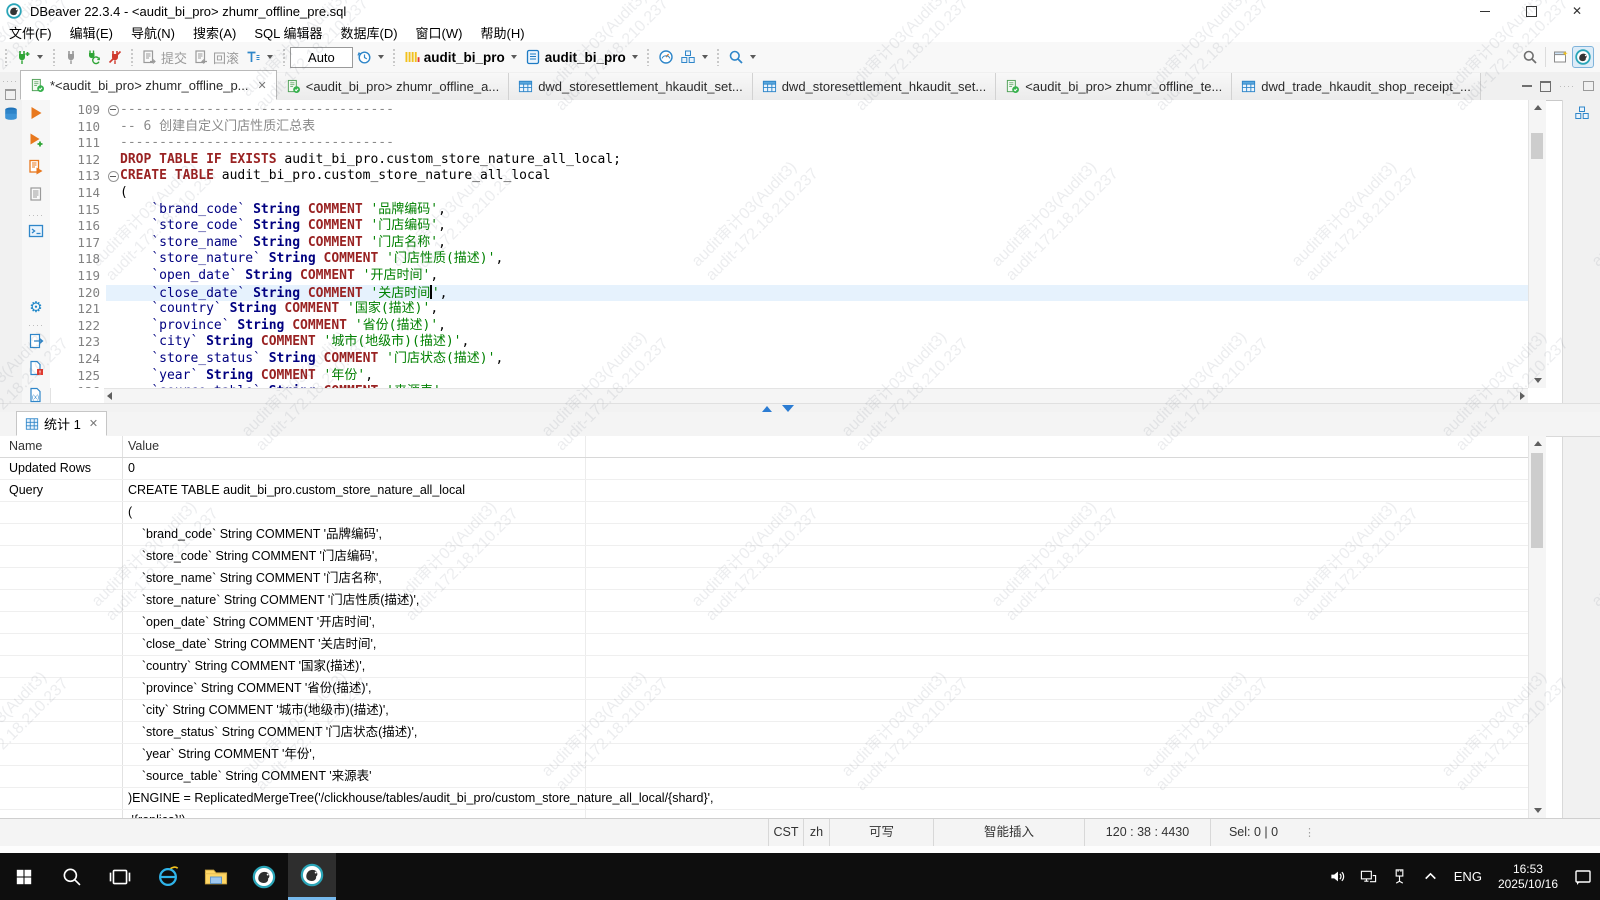  What do you see at coordinates (1399, 876) in the screenshot?
I see `tray-usb-button` at bounding box center [1399, 876].